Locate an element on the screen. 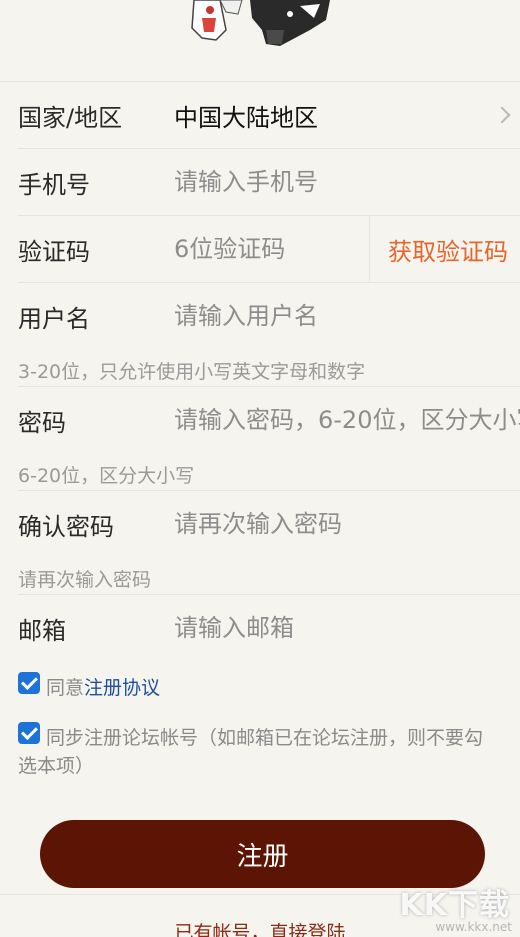 This screenshot has width=520, height=937. agree-text: 同意注册协议 is located at coordinates (103, 688).